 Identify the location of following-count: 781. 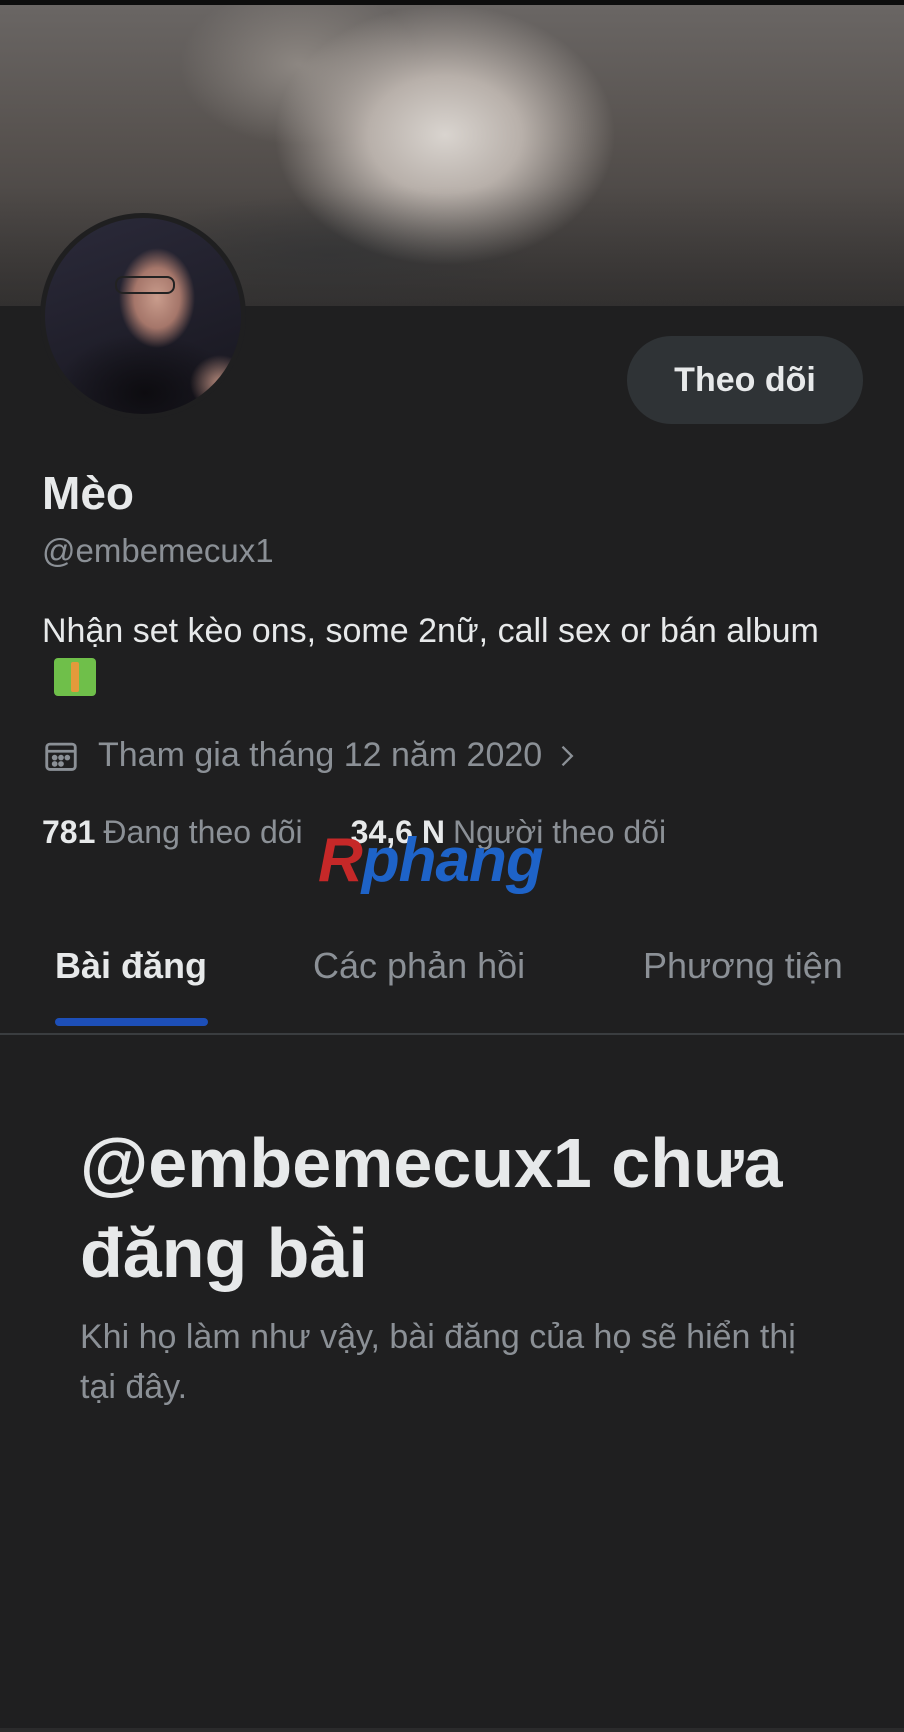
(69, 832).